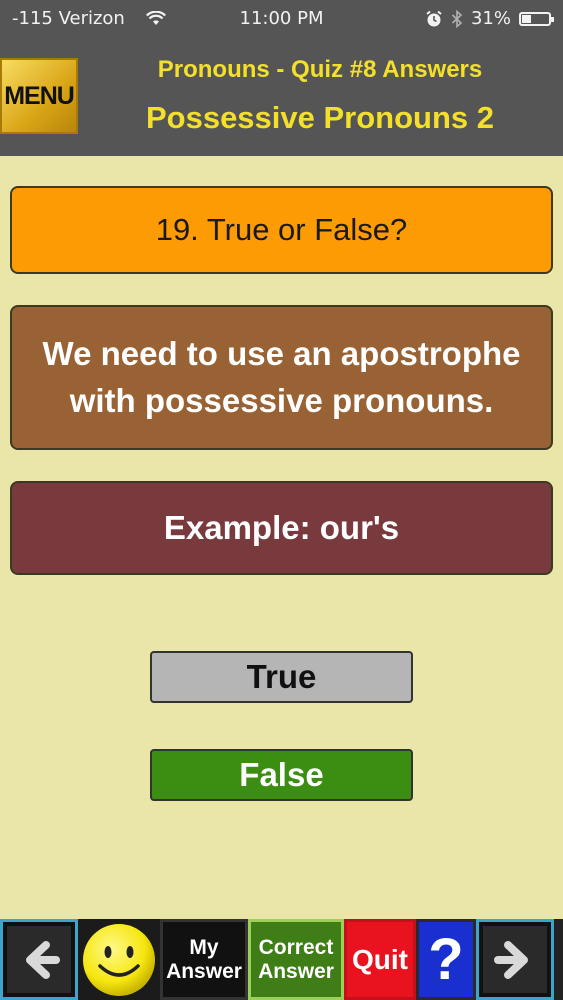 The width and height of the screenshot is (563, 1000). I want to click on my-answer-line2: Answer, so click(204, 971).